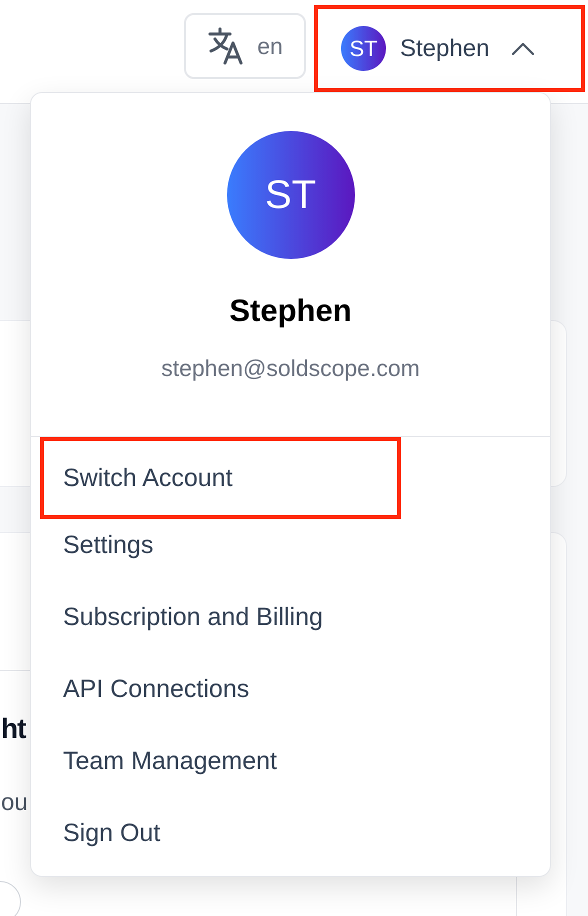 The width and height of the screenshot is (588, 916). What do you see at coordinates (290, 368) in the screenshot?
I see `user-email: stephen@soldscope.com` at bounding box center [290, 368].